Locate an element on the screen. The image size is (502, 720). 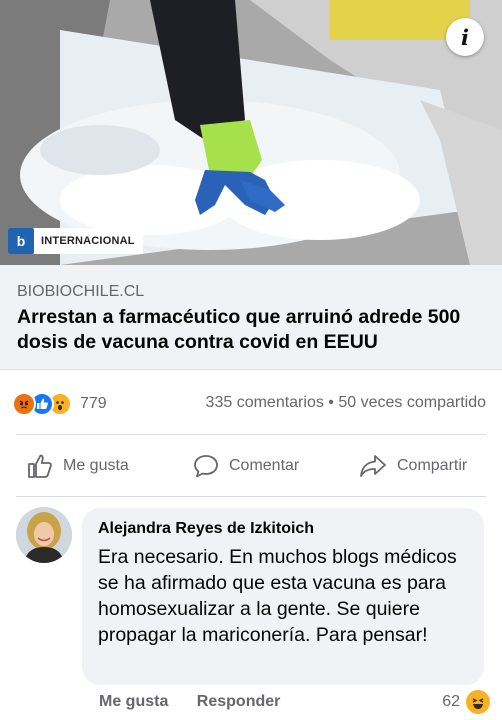
comment-reactions: 62 is located at coordinates (466, 702).